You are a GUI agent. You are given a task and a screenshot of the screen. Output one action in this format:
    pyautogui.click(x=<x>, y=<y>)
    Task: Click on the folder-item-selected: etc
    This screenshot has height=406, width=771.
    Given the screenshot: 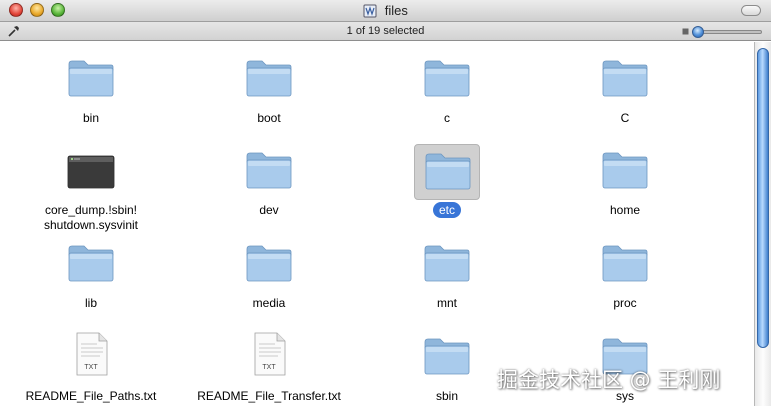 What is the action you would take?
    pyautogui.click(x=447, y=187)
    